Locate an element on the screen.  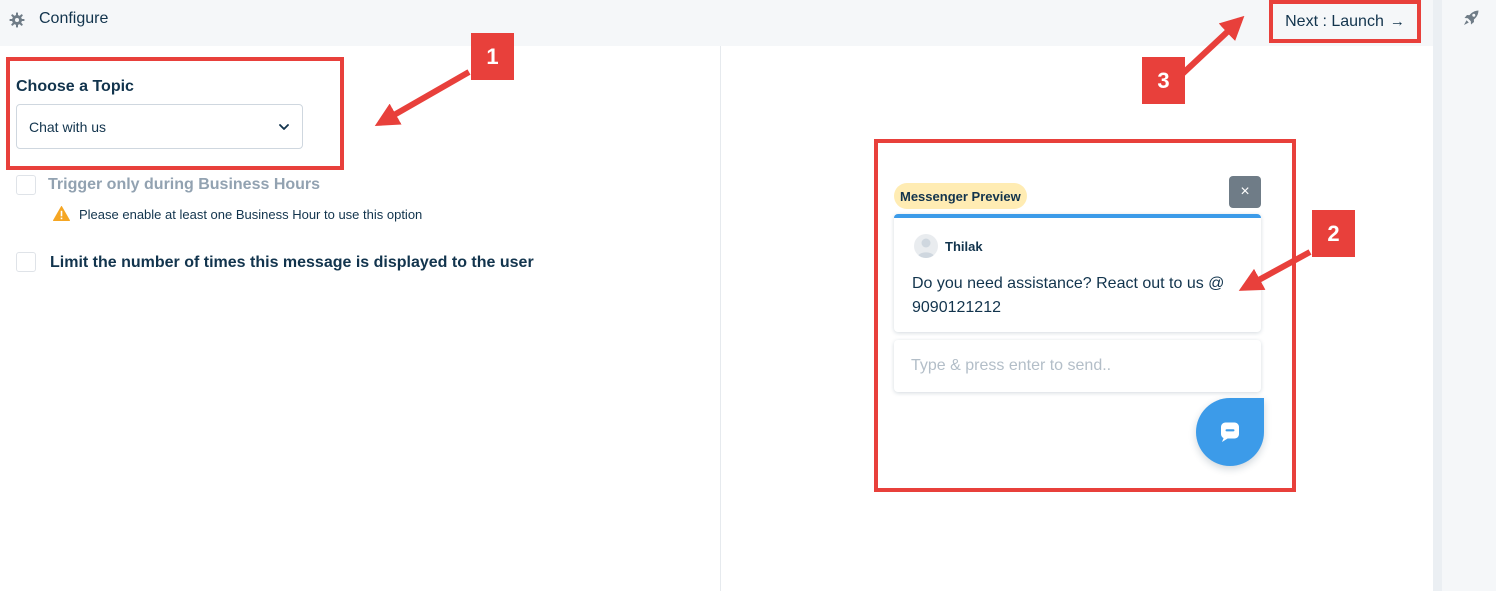
callout-3: 3 is located at coordinates (1163, 80).